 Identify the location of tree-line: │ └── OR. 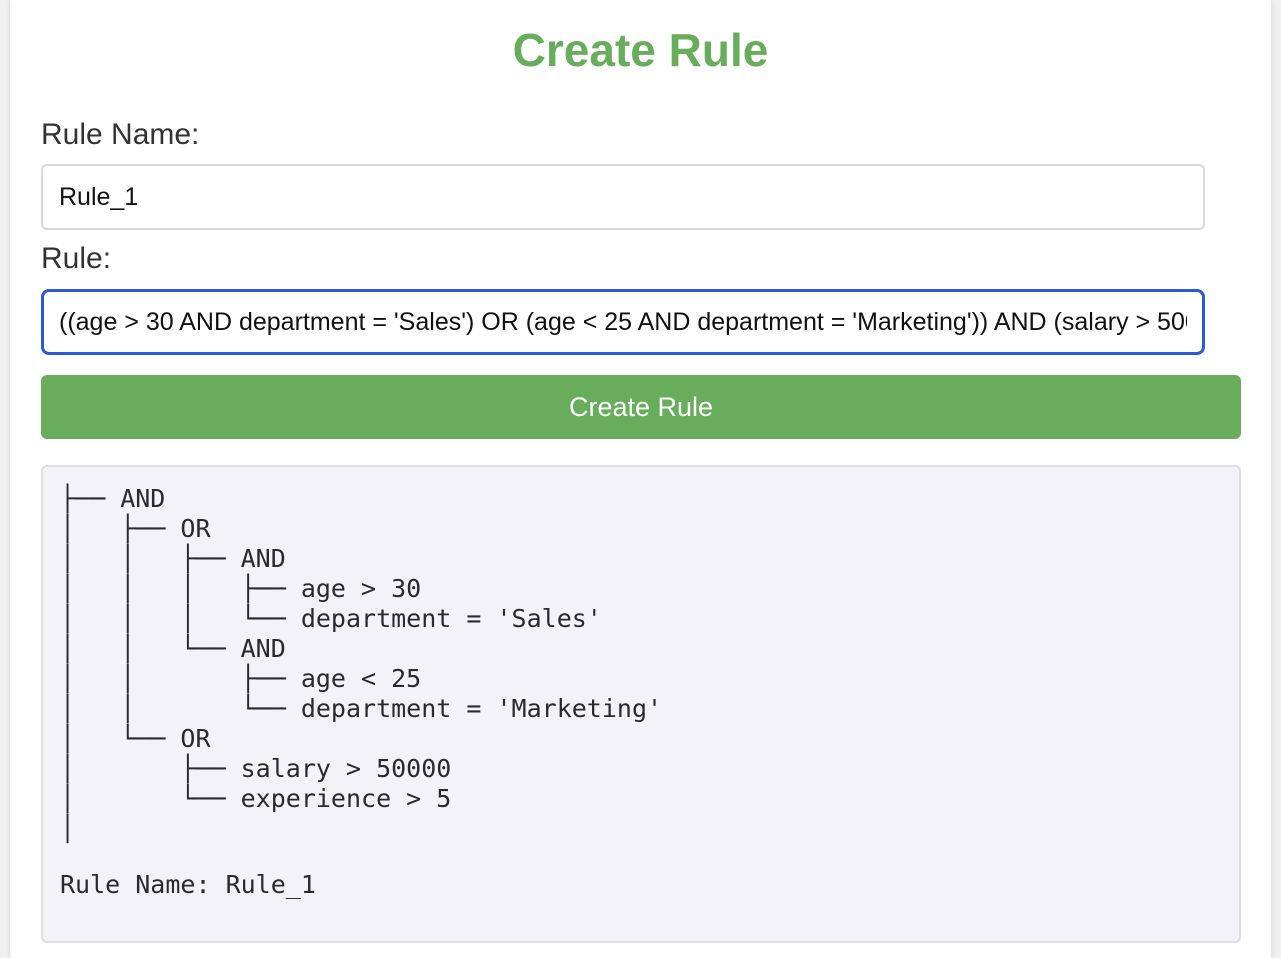
(135, 738).